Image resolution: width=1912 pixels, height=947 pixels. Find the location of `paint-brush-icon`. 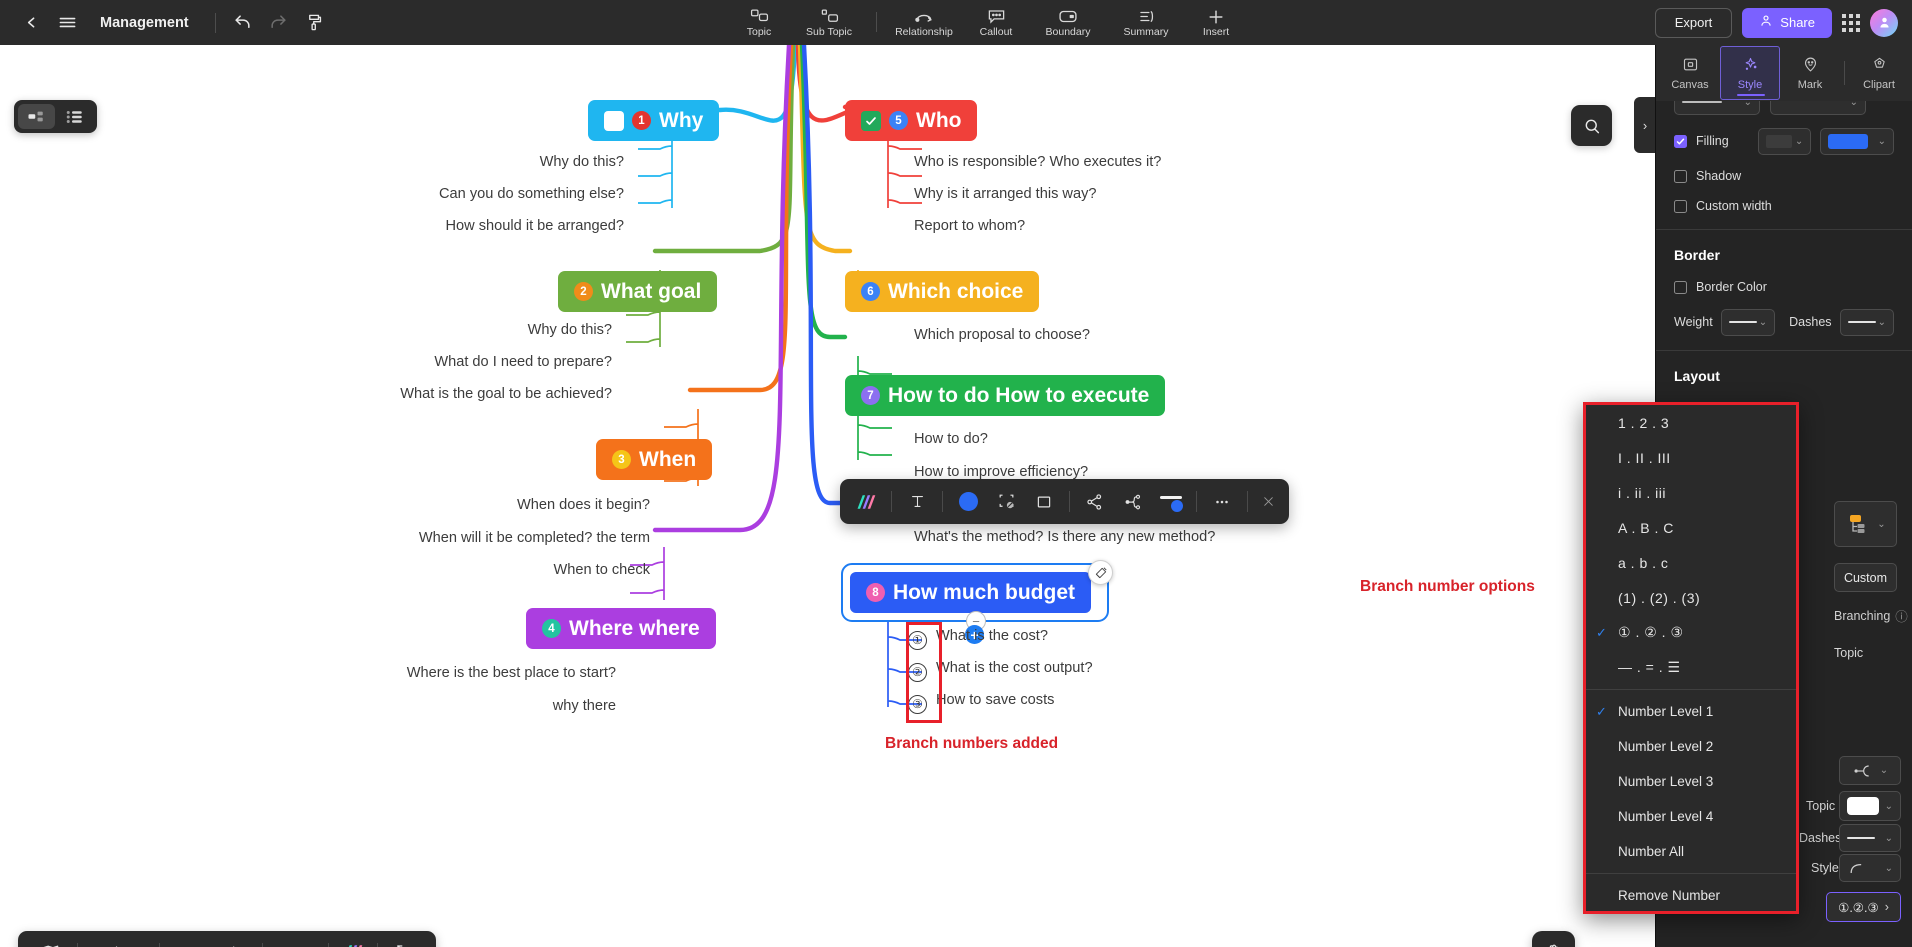

paint-brush-icon is located at coordinates (1100, 572).